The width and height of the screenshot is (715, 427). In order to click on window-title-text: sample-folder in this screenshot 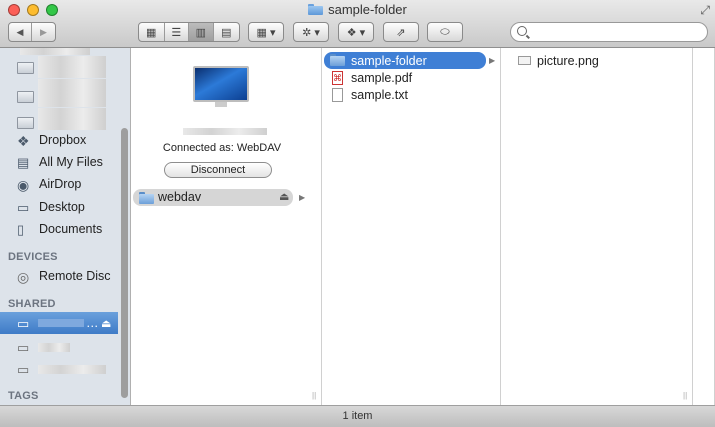, I will do `click(367, 9)`.